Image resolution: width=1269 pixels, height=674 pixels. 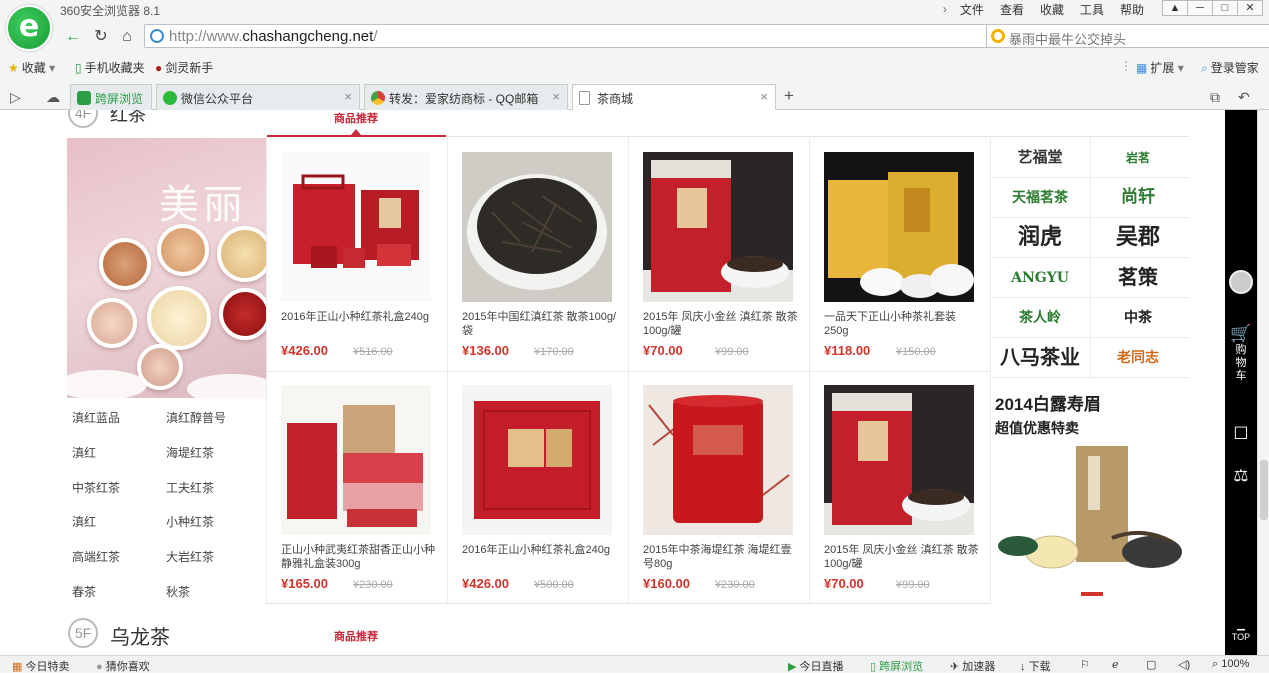 I want to click on tab-tea-mall: 茶商城 ×, so click(x=674, y=97).